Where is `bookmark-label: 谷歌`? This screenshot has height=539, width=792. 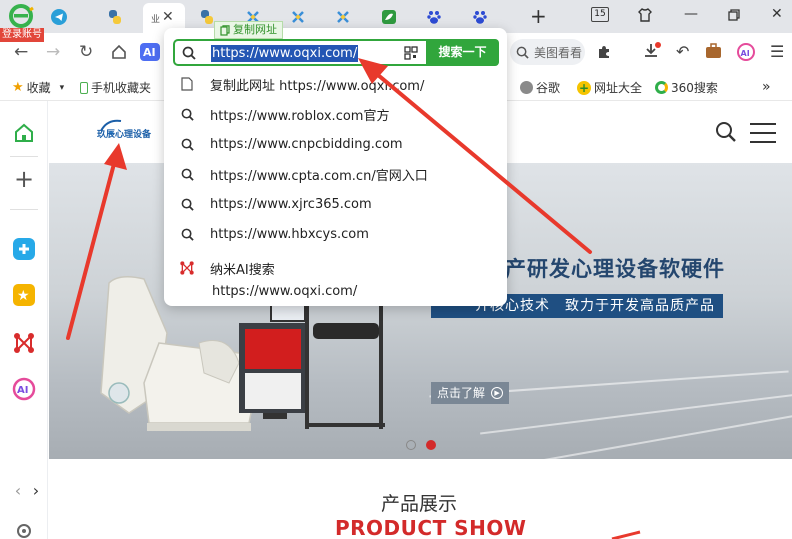 bookmark-label: 谷歌 is located at coordinates (548, 88).